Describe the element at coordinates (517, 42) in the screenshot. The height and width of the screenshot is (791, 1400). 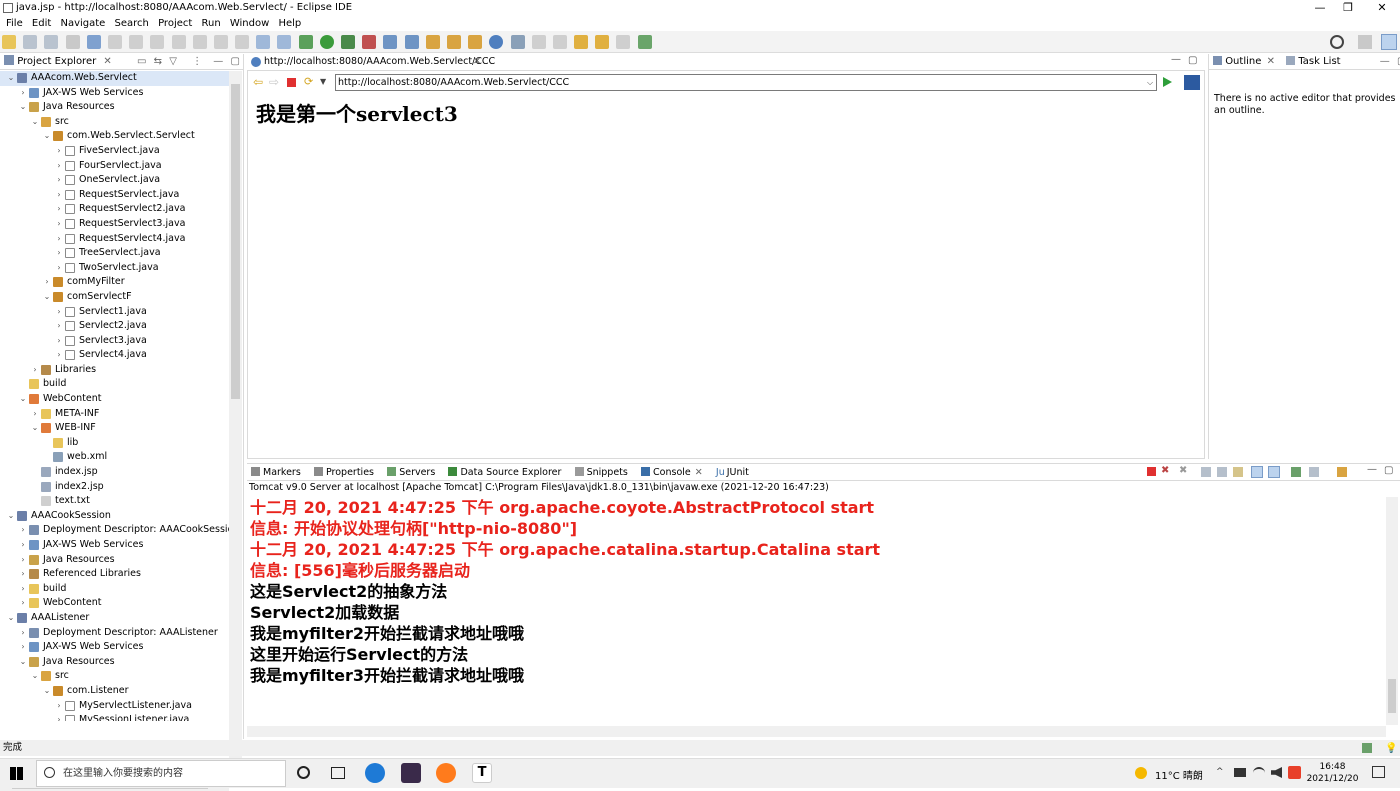
I see `annotation-icon` at that location.